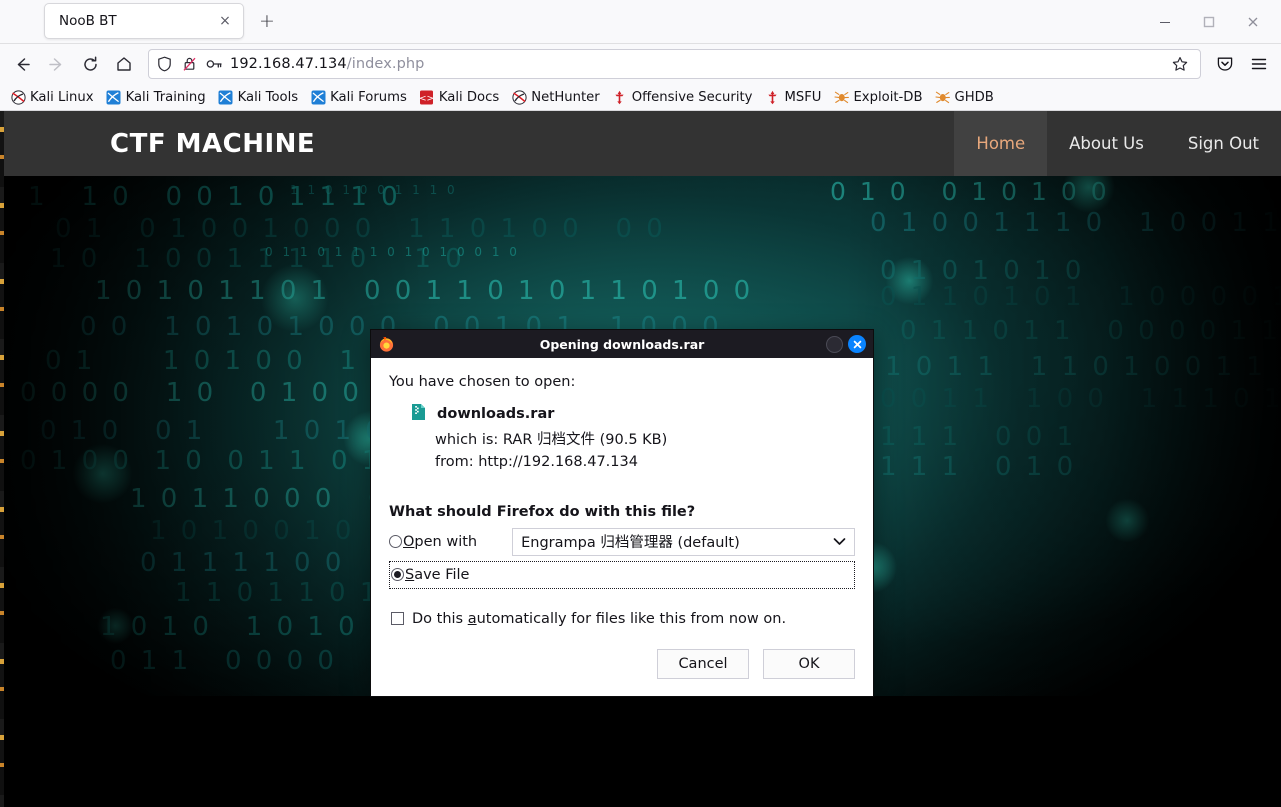 The image size is (1281, 807). I want to click on open-with-select: Engrampa 归档管理器 (default), so click(683, 541).